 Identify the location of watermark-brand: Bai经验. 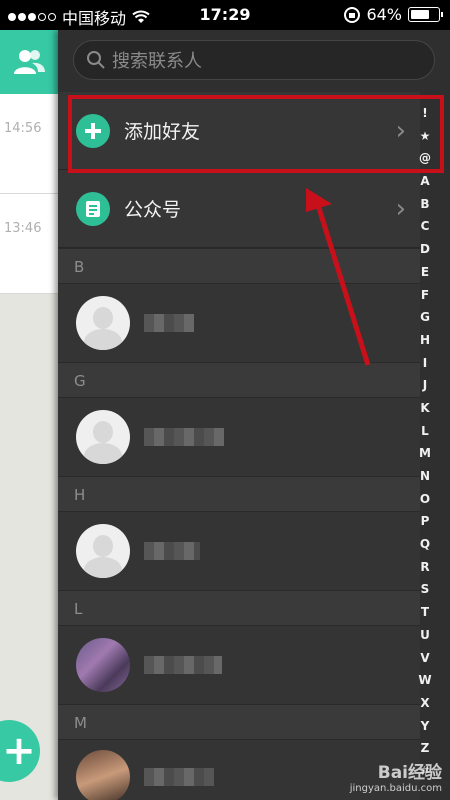
(409, 773).